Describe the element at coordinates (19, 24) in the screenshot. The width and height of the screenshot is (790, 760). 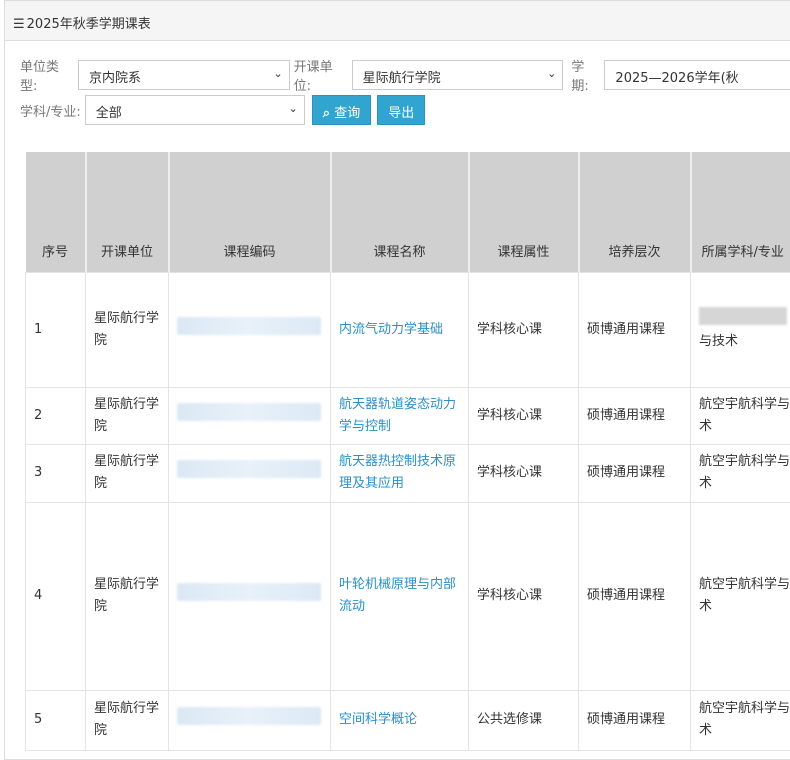
I see `menu-icon: ☰` at that location.